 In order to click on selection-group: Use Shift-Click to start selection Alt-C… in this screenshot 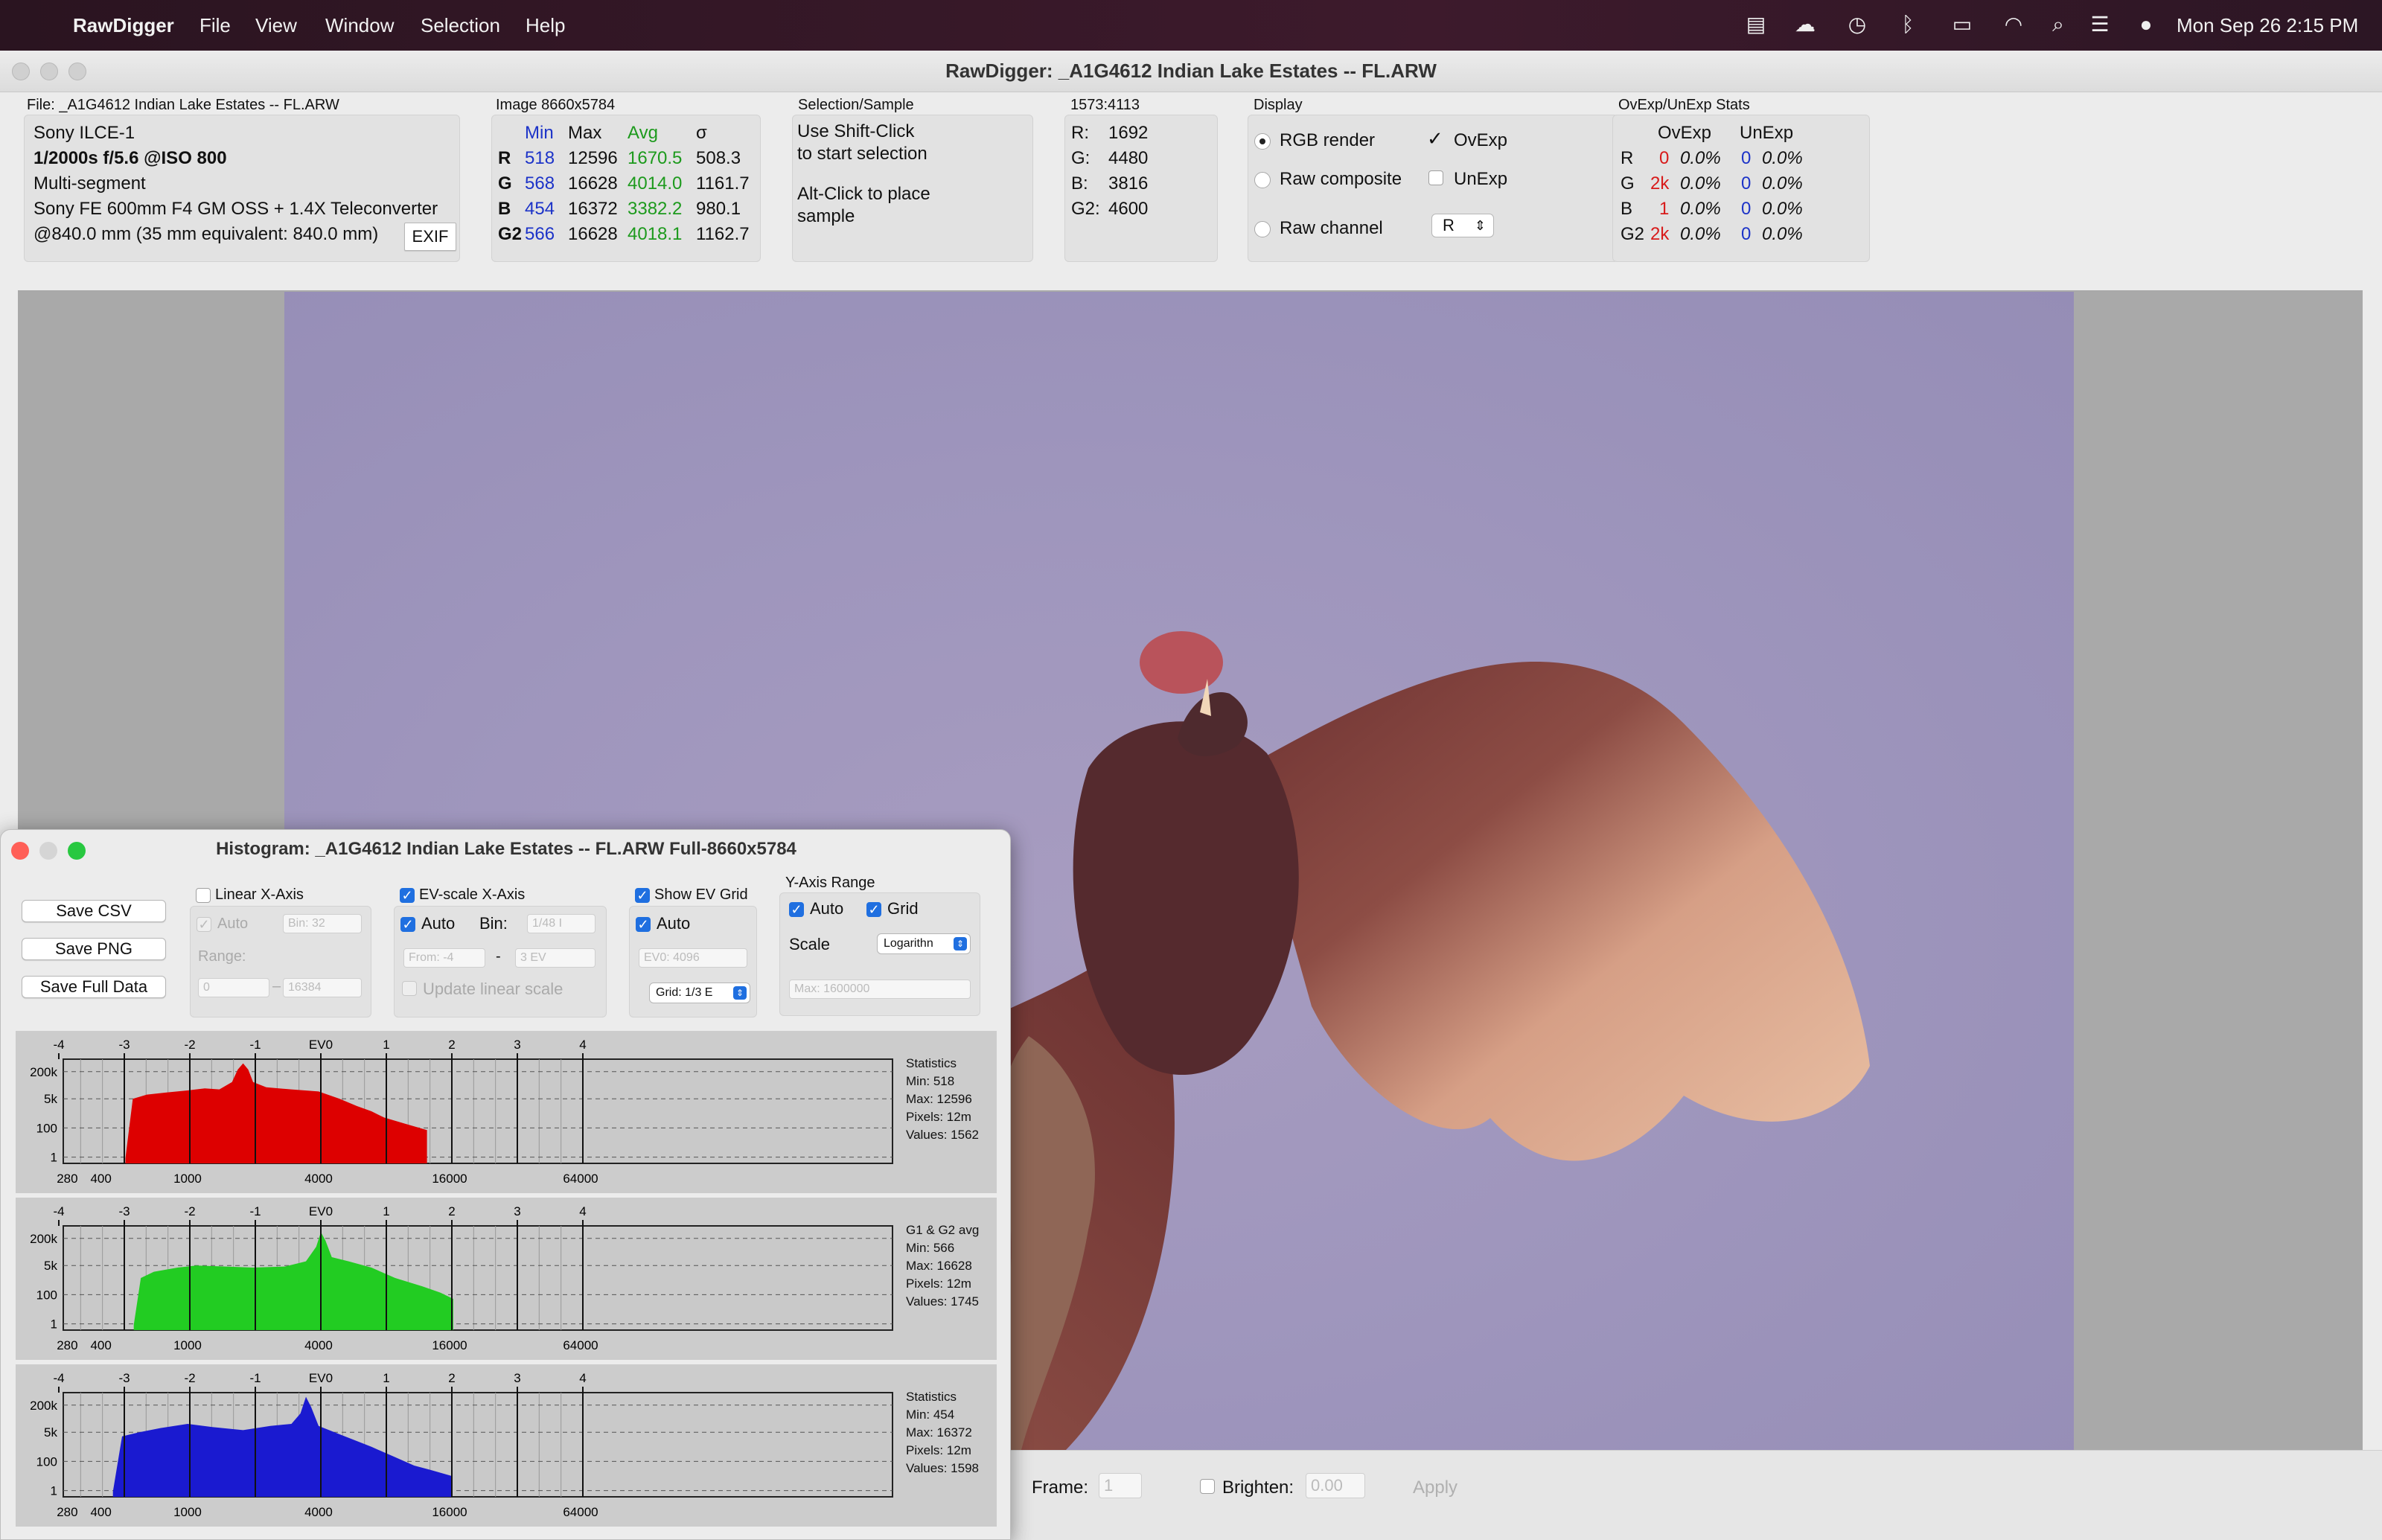, I will do `click(913, 189)`.